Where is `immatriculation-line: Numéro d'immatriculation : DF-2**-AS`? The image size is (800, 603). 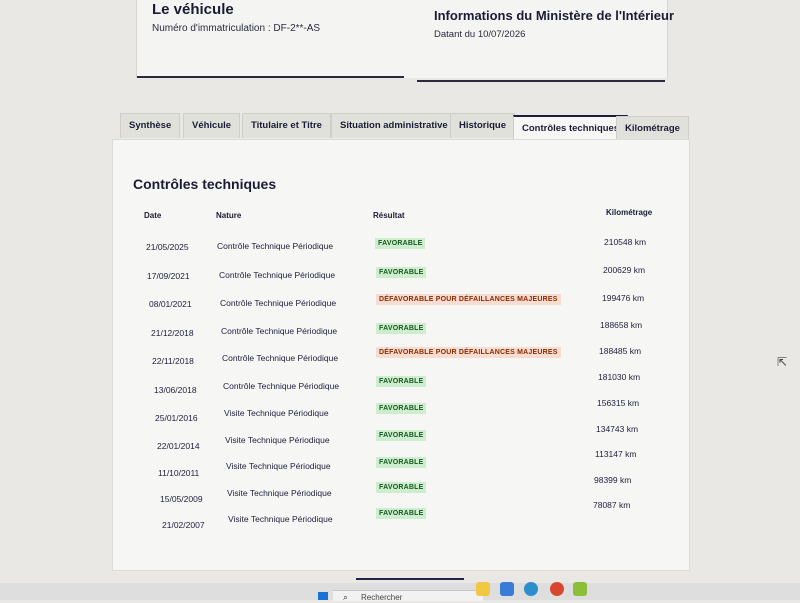
immatriculation-line: Numéro d'immatriculation : DF-2**-AS is located at coordinates (236, 28).